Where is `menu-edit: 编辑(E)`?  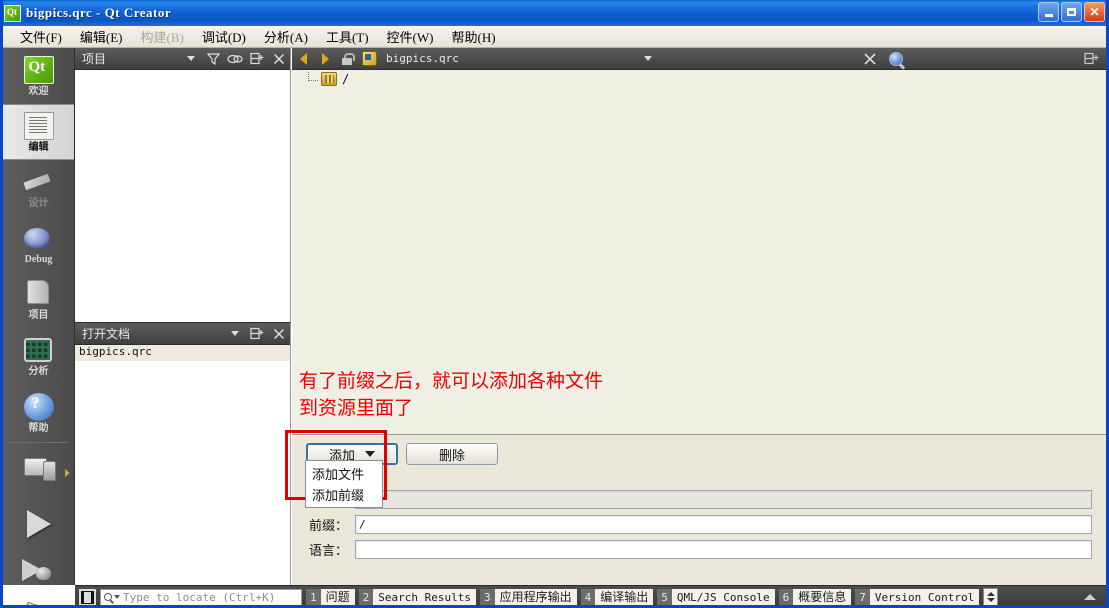
menu-edit: 编辑(E) is located at coordinates (101, 36).